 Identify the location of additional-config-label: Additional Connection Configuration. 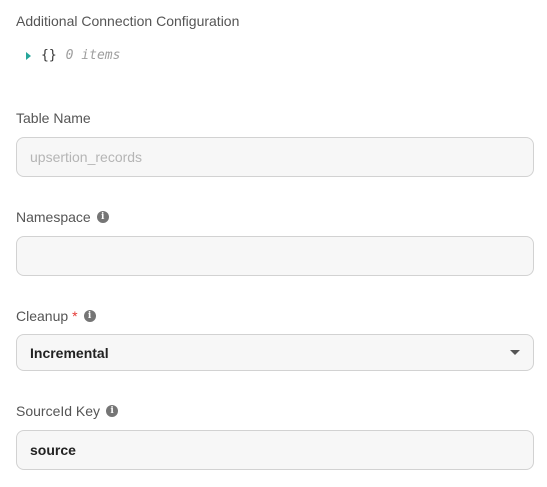
(127, 21).